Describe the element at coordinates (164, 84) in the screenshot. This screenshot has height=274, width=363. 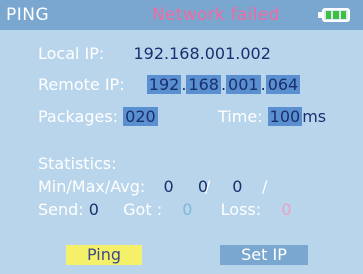
I see `remote-ip-octet-1: 192` at that location.